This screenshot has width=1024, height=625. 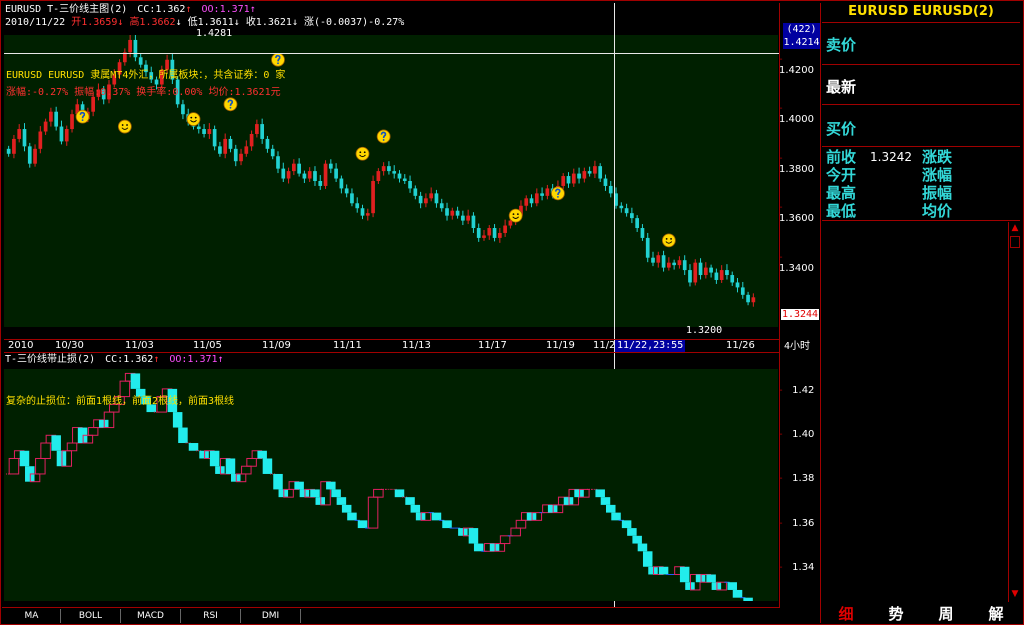 What do you see at coordinates (91, 616) in the screenshot?
I see `tab-boll: BOLL` at bounding box center [91, 616].